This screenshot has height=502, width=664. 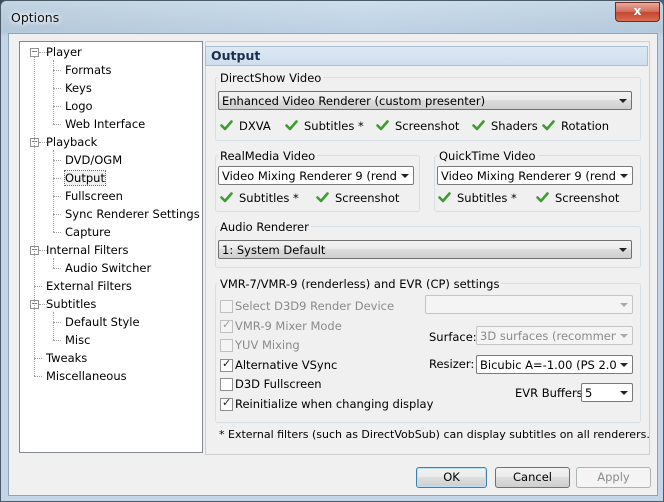 I want to click on cancel-button: Cancel, so click(x=532, y=477).